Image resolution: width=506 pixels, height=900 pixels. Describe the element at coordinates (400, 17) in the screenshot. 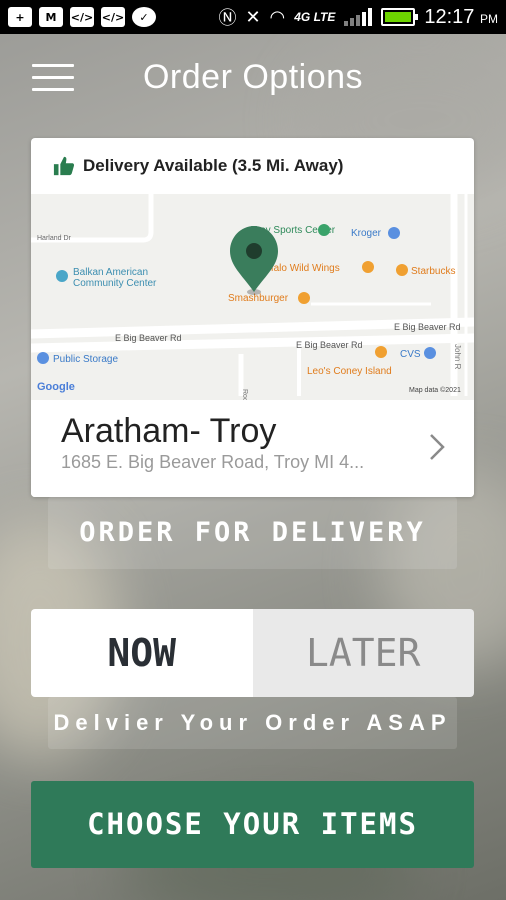

I see `battery-icon` at that location.